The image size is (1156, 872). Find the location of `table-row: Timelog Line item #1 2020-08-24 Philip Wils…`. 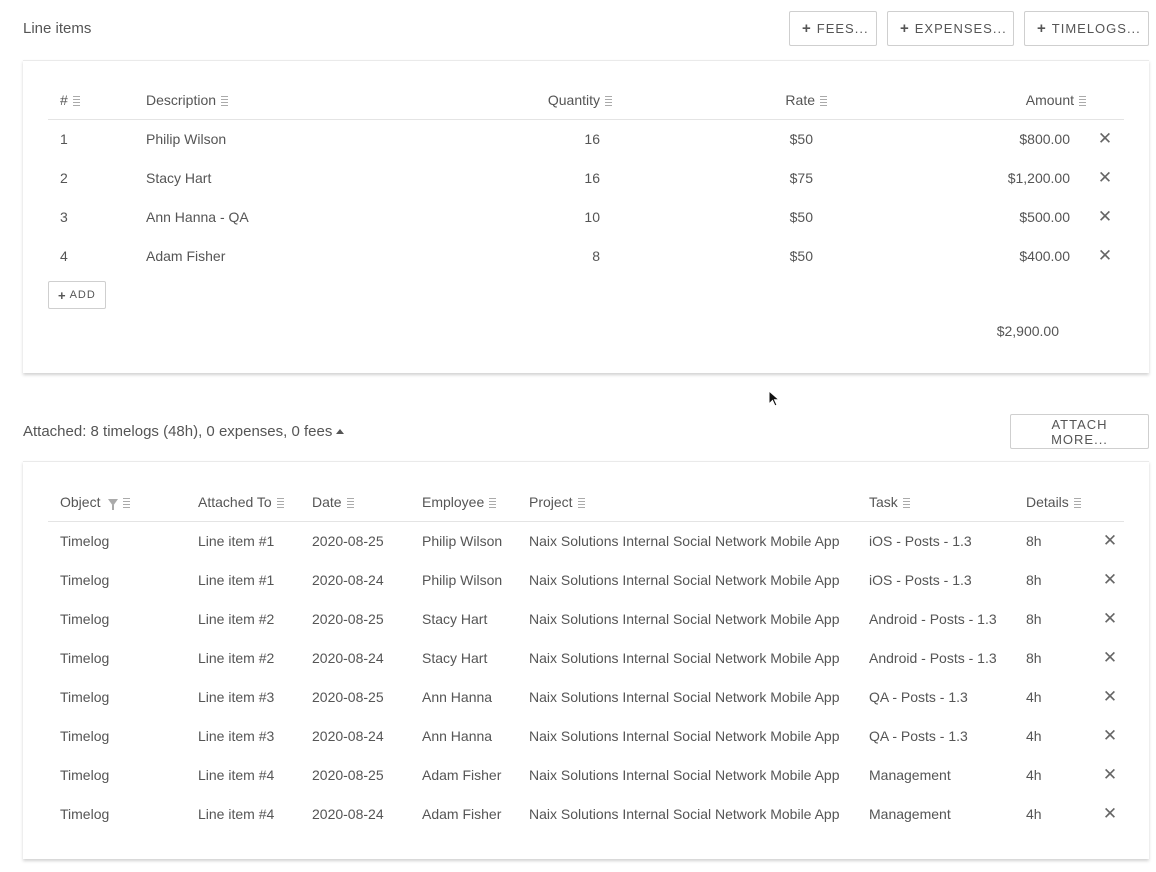

table-row: Timelog Line item #1 2020-08-24 Philip Wils… is located at coordinates (586, 579).